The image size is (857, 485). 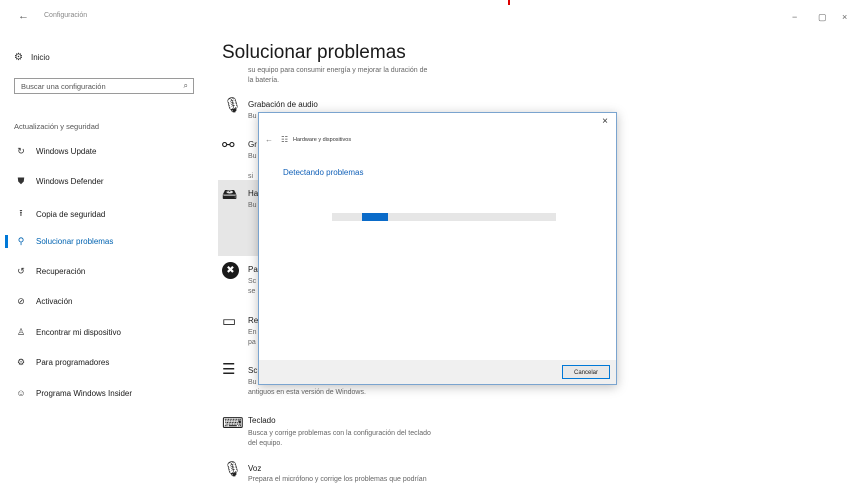 What do you see at coordinates (509, 2) in the screenshot?
I see `red-marker` at bounding box center [509, 2].